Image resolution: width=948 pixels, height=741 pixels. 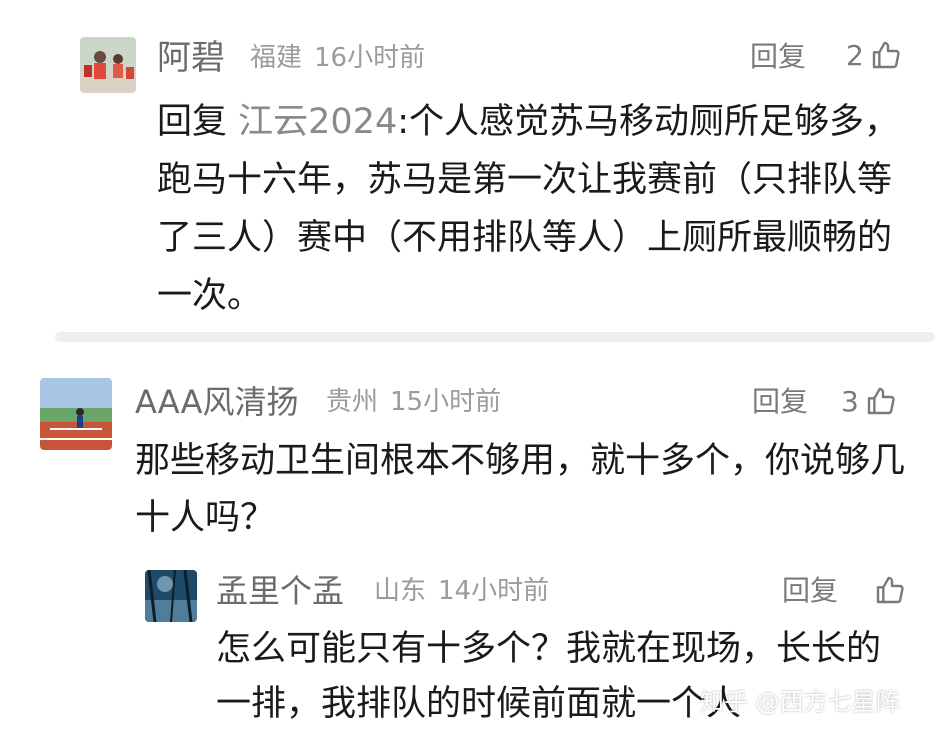 I want to click on author-name: 孟里个孟, so click(x=280, y=591).